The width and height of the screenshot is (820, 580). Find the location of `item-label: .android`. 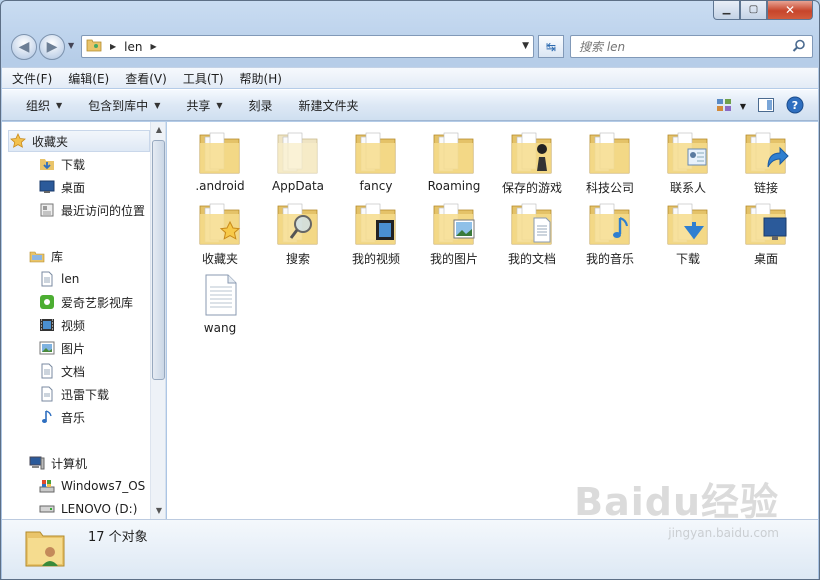

item-label: .android is located at coordinates (220, 186).